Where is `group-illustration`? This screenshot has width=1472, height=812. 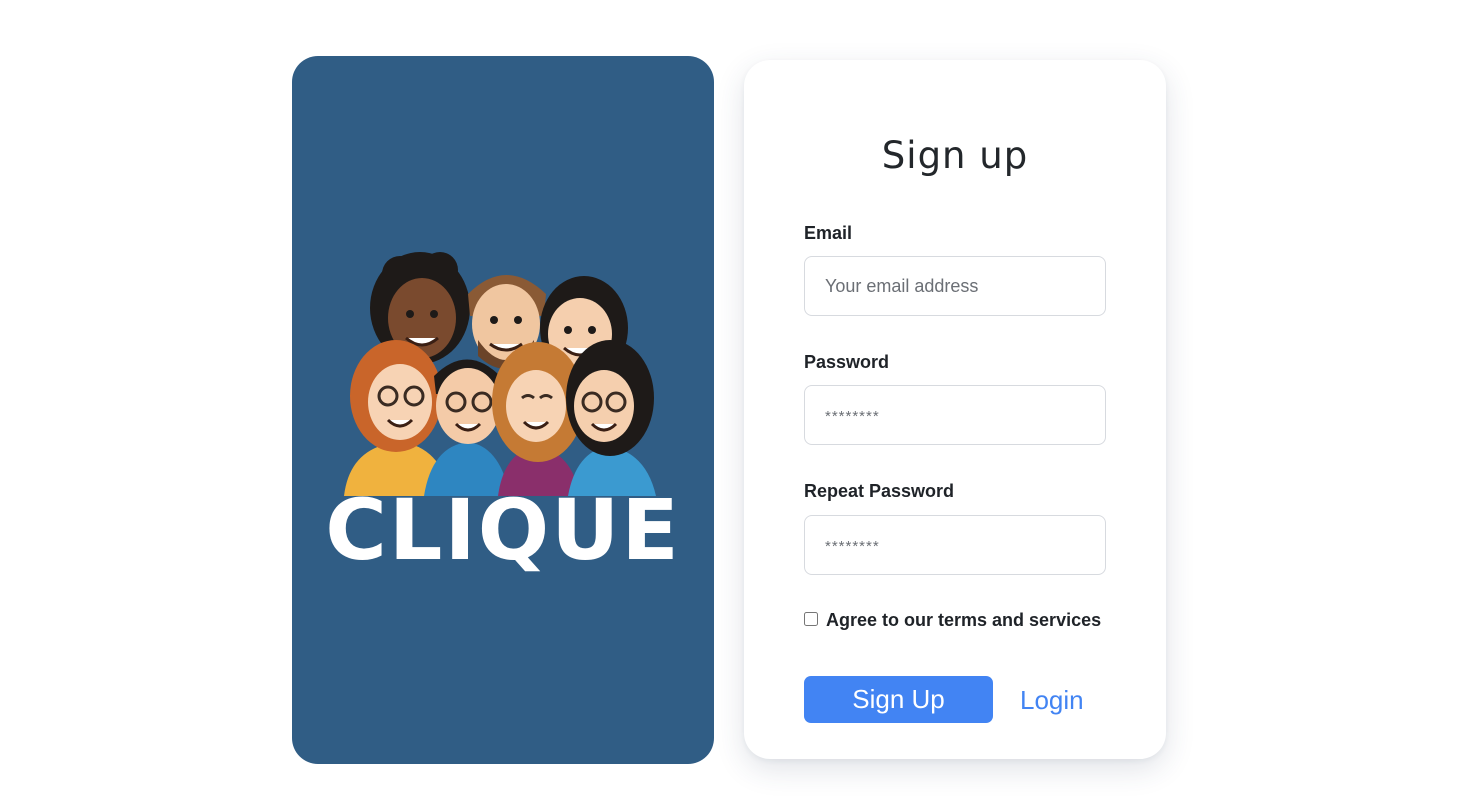 group-illustration is located at coordinates (500, 374).